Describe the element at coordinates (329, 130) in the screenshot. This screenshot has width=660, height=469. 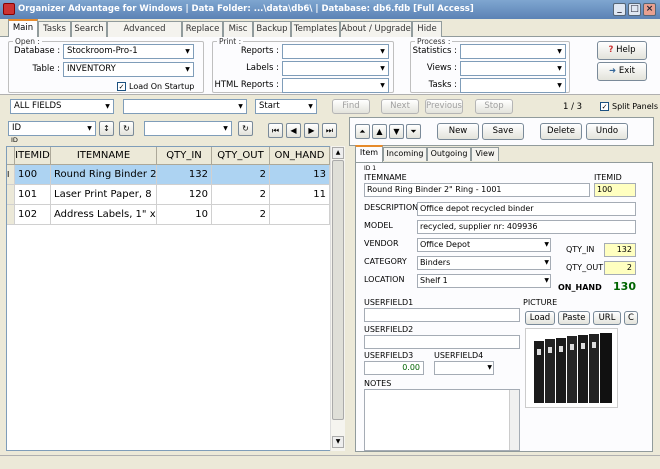
I see `last-record-icon: ⏭` at that location.